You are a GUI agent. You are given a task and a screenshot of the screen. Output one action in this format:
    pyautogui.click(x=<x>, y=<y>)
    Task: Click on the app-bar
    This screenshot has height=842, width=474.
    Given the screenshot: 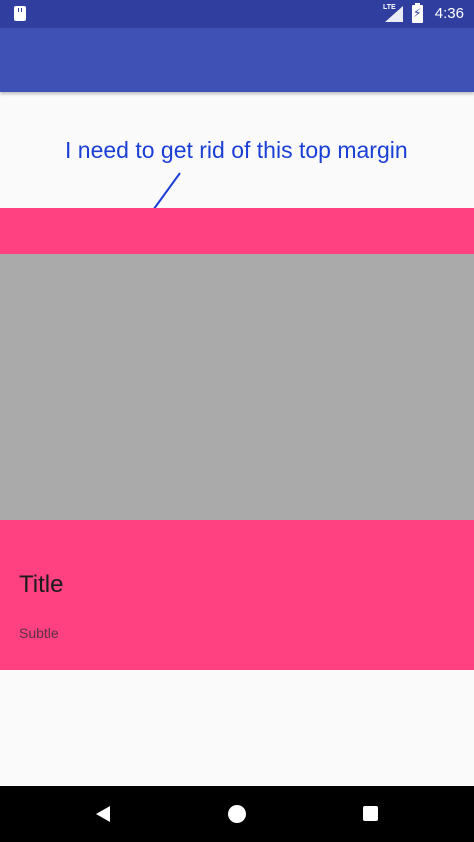 What is the action you would take?
    pyautogui.click(x=237, y=60)
    